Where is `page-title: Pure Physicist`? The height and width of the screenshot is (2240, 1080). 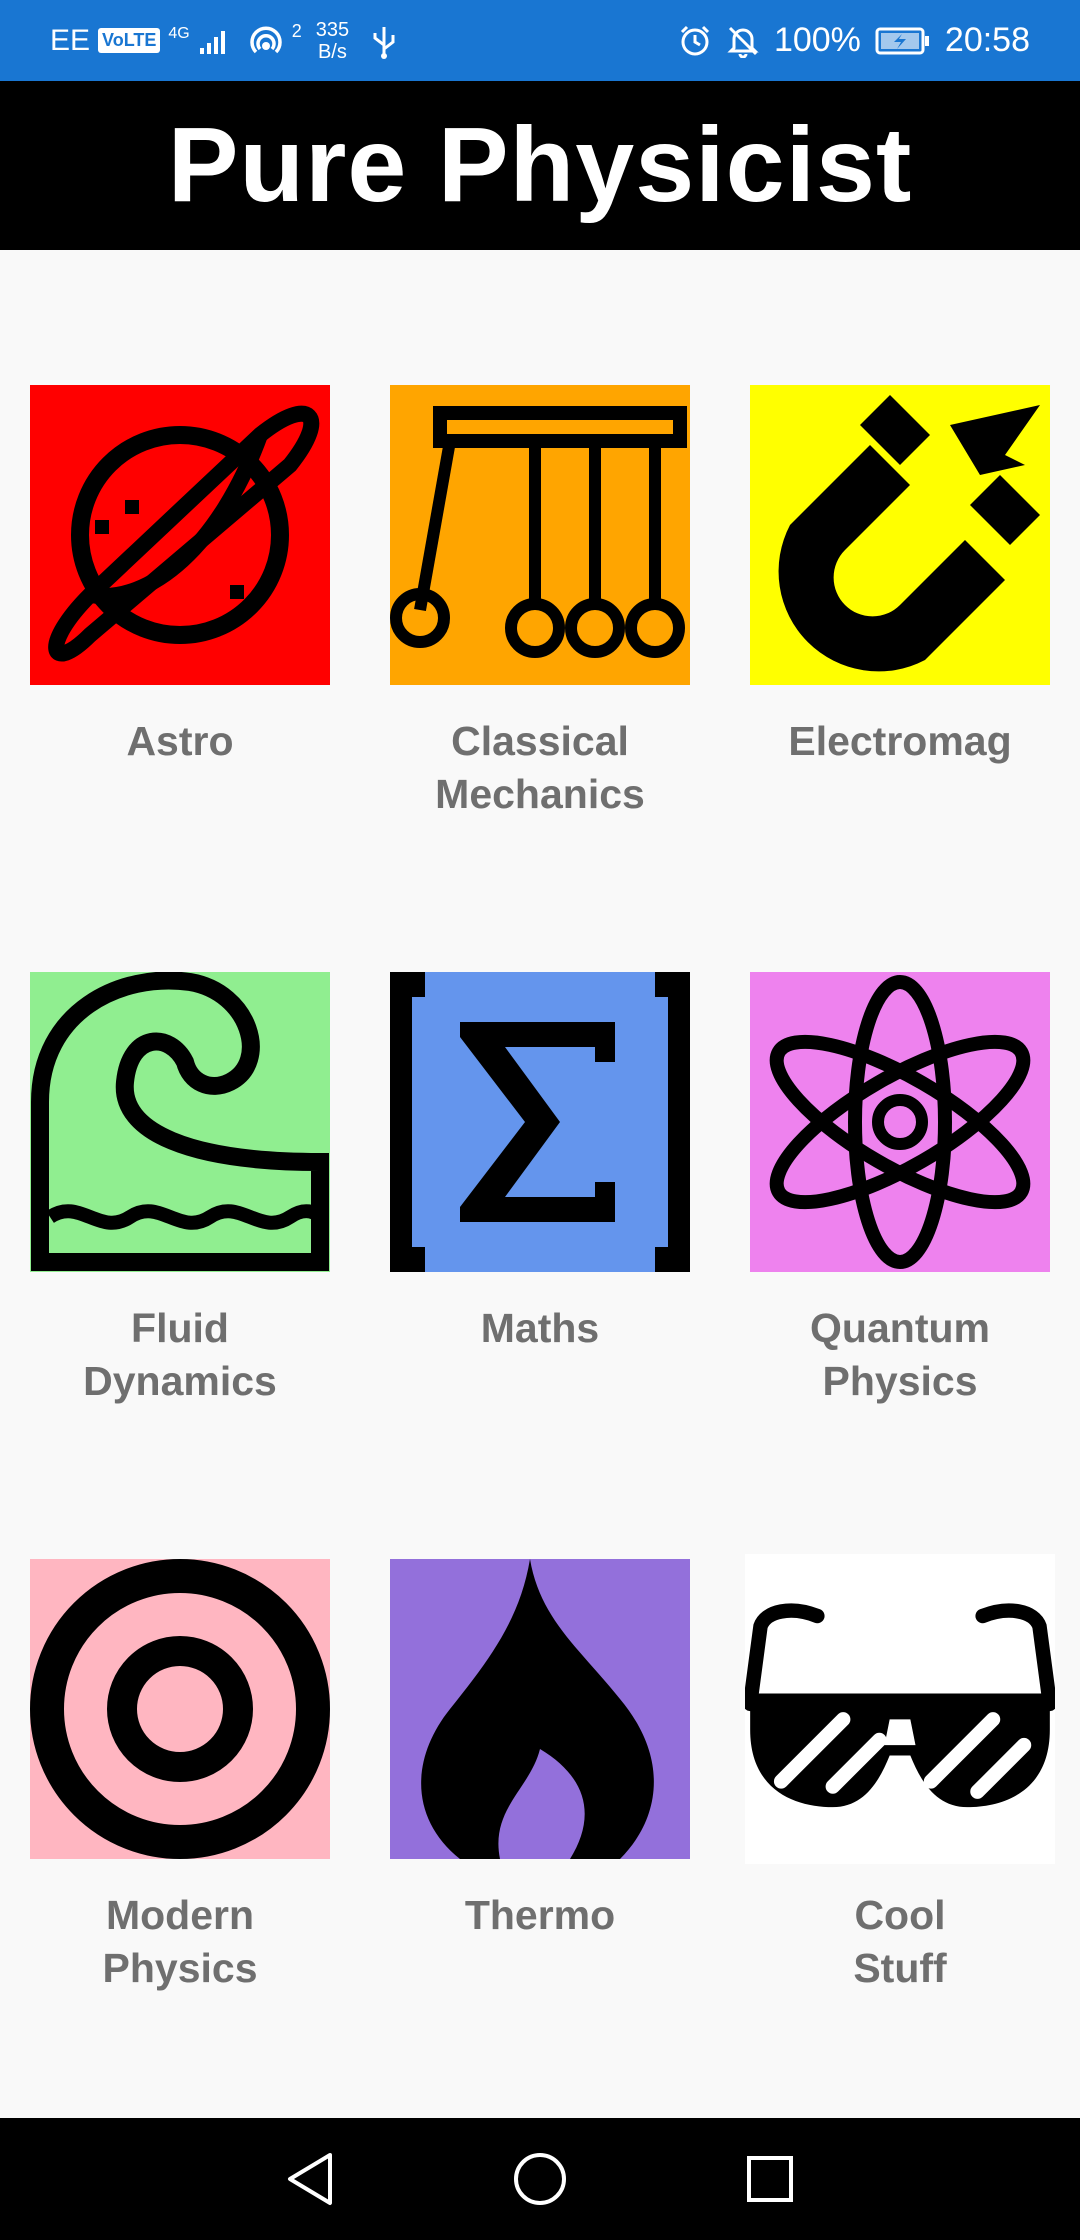 page-title: Pure Physicist is located at coordinates (540, 165).